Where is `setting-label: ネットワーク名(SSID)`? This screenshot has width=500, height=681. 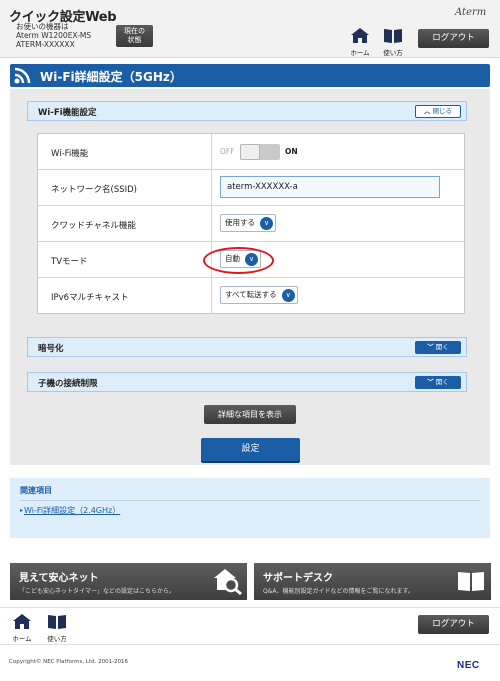 setting-label: ネットワーク名(SSID) is located at coordinates (94, 190).